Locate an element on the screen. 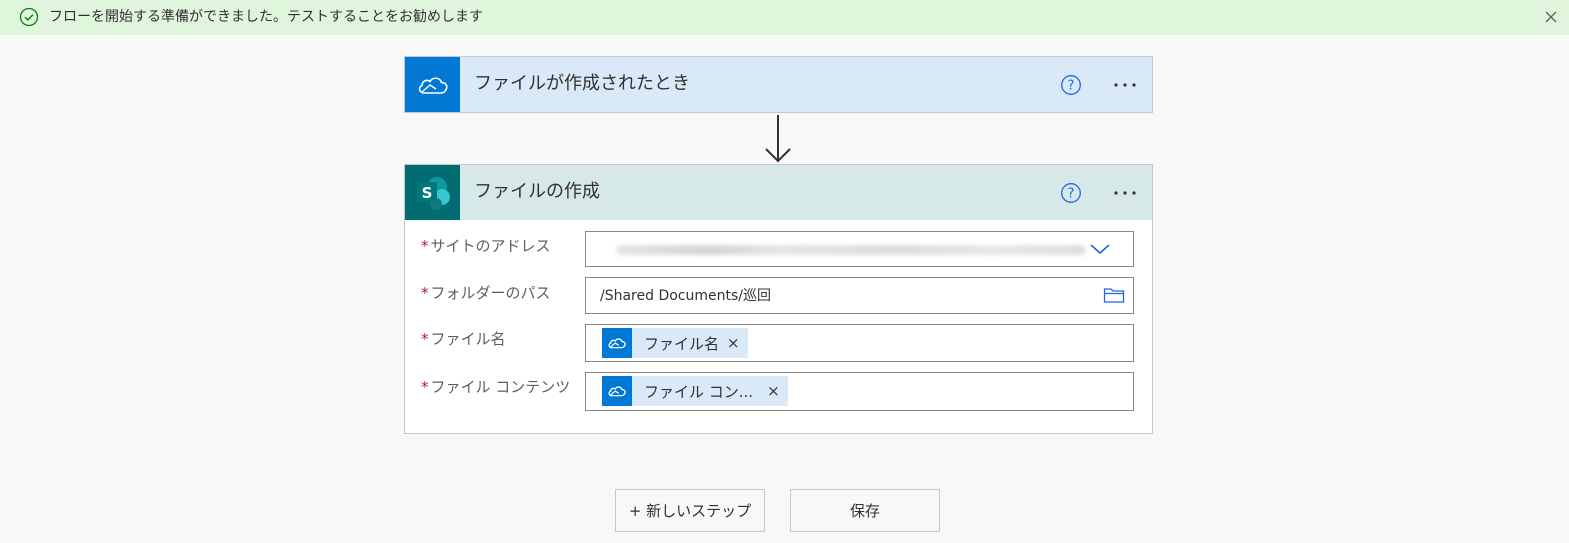 This screenshot has height=543, width=1569. file-name-label: * ファイル名 is located at coordinates (463, 339).